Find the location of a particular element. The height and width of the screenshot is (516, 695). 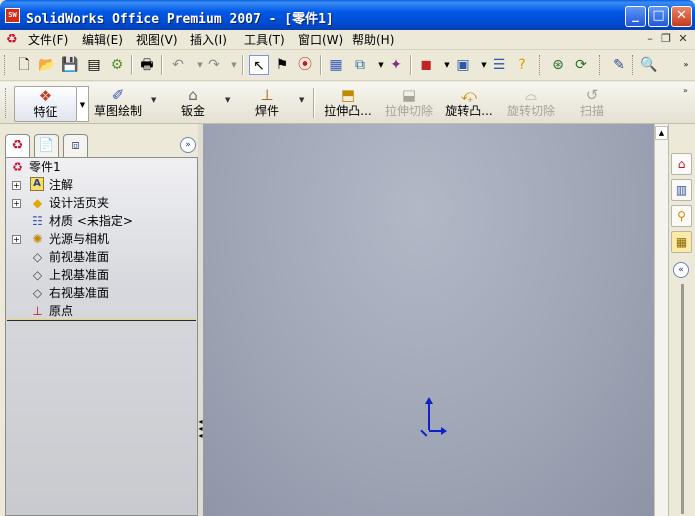

tab-configuration-manager: ⧈ is located at coordinates (75, 146).